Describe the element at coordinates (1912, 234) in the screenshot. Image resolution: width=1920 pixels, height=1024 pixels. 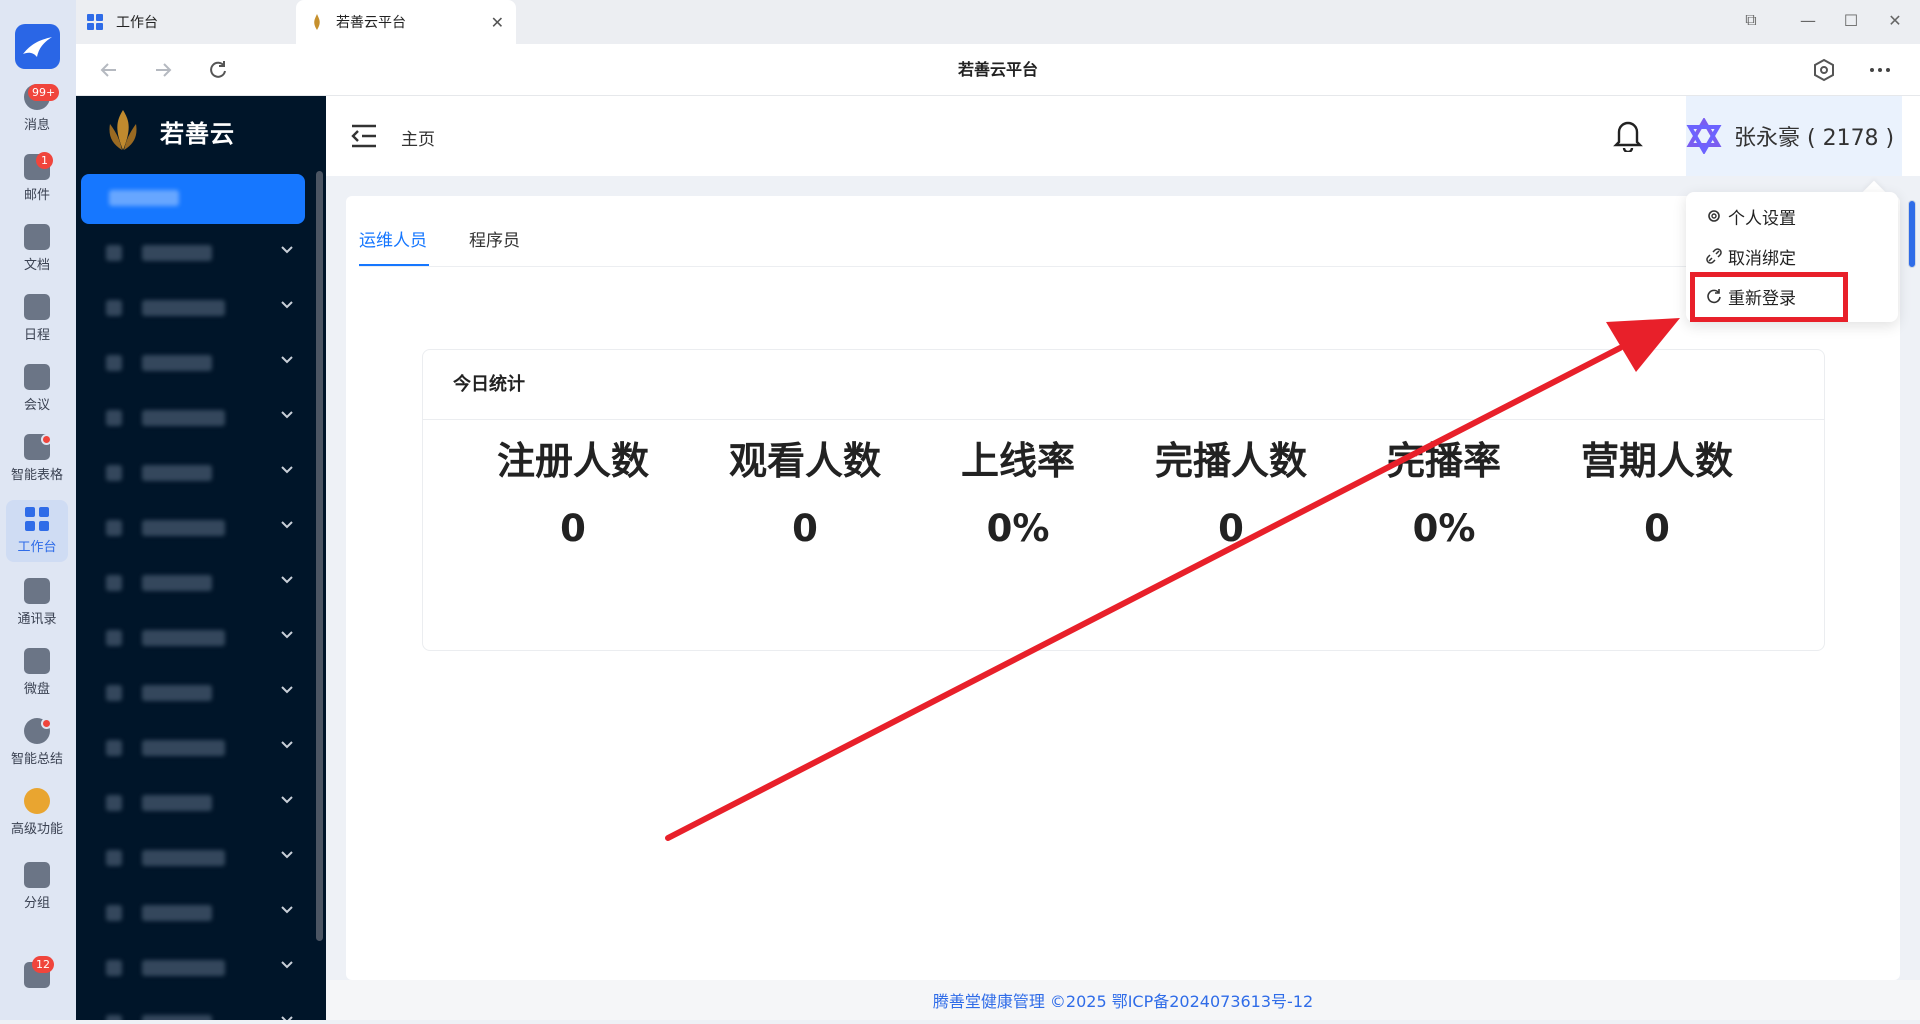
I see `page-scrollbar` at that location.